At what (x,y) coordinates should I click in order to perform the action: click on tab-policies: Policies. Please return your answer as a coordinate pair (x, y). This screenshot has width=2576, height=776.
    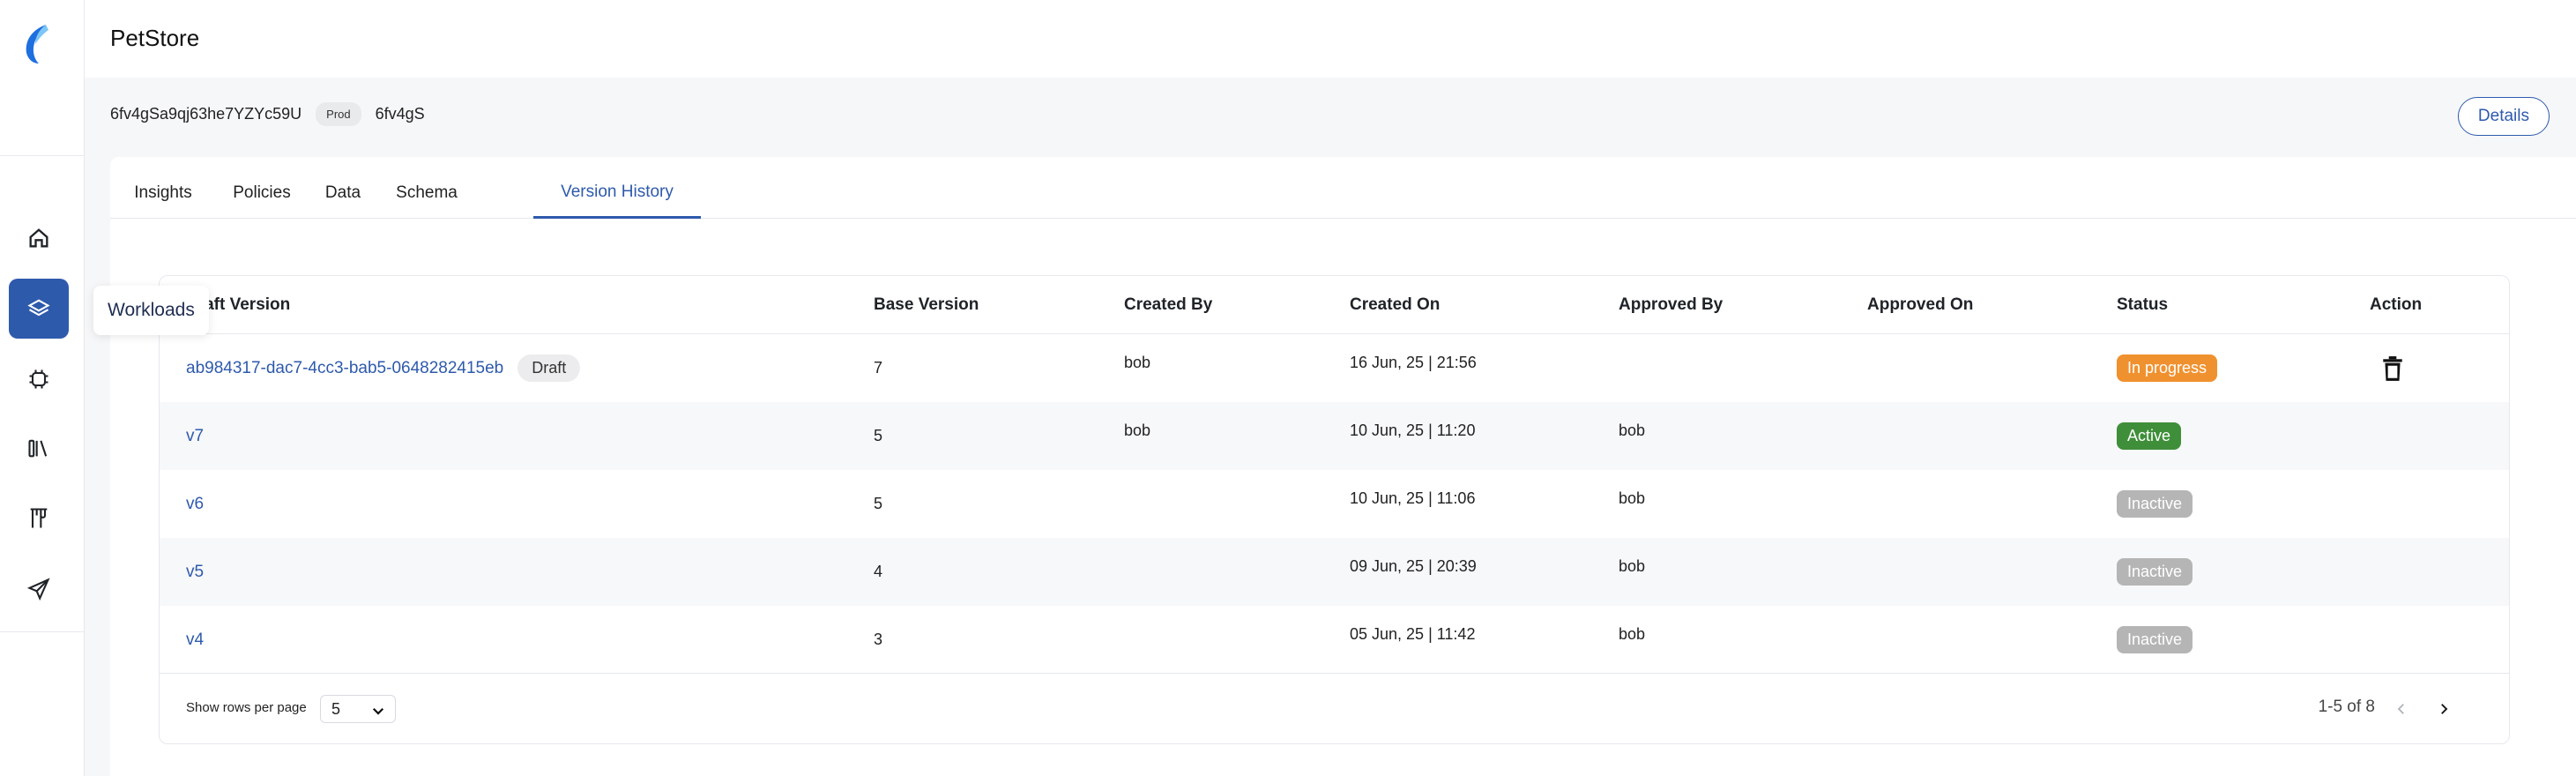
    Looking at the image, I should click on (262, 188).